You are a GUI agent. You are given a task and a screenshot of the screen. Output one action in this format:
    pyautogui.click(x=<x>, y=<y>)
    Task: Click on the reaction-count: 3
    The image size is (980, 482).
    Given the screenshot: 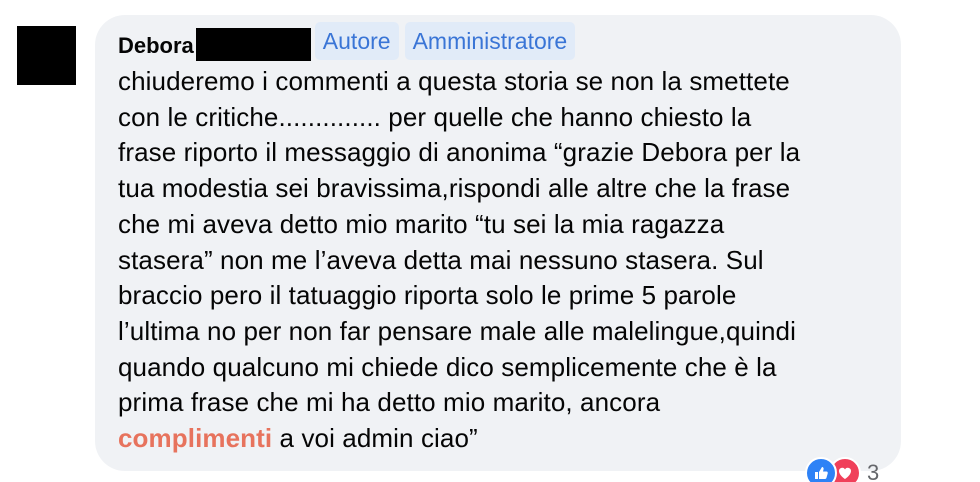 What is the action you would take?
    pyautogui.click(x=873, y=471)
    